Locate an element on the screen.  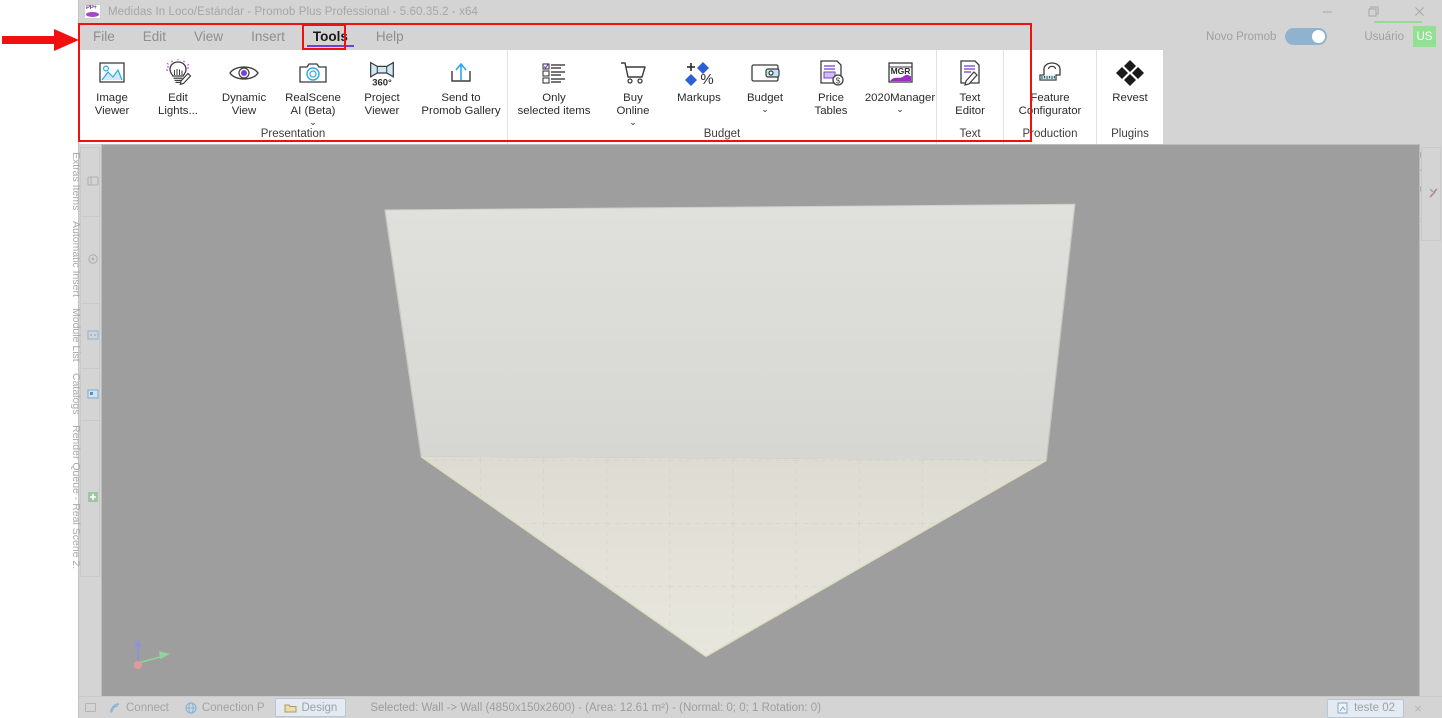
menu-item-view: View is located at coordinates (208, 36).